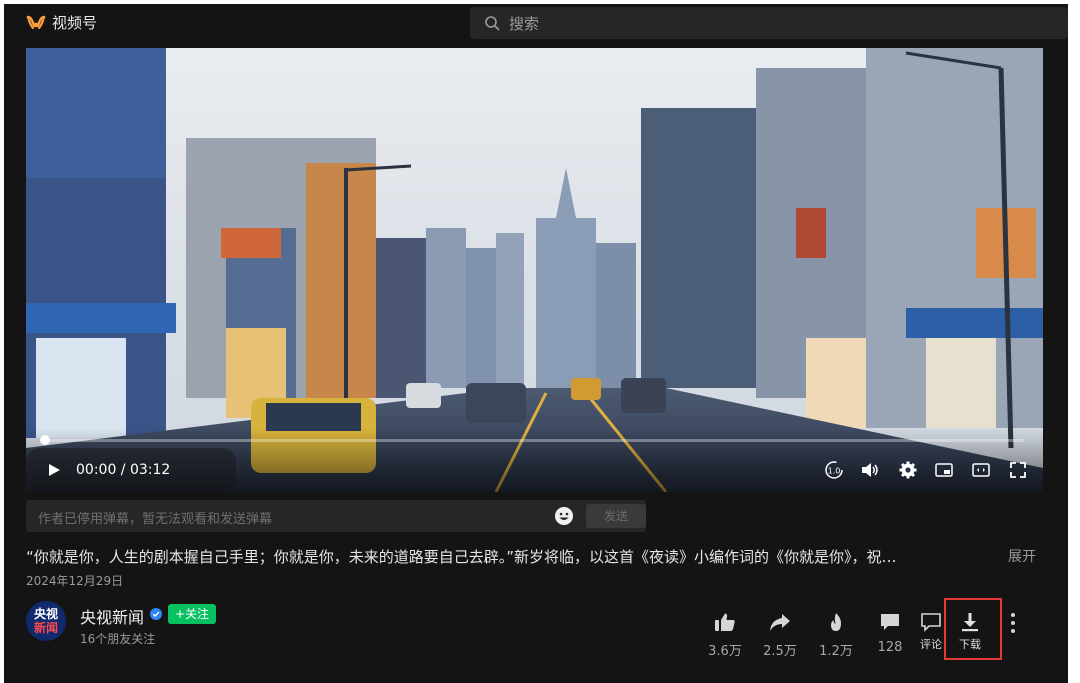 This screenshot has width=1080, height=683. Describe the element at coordinates (524, 23) in the screenshot. I see `search-placeholder: 搜索` at that location.